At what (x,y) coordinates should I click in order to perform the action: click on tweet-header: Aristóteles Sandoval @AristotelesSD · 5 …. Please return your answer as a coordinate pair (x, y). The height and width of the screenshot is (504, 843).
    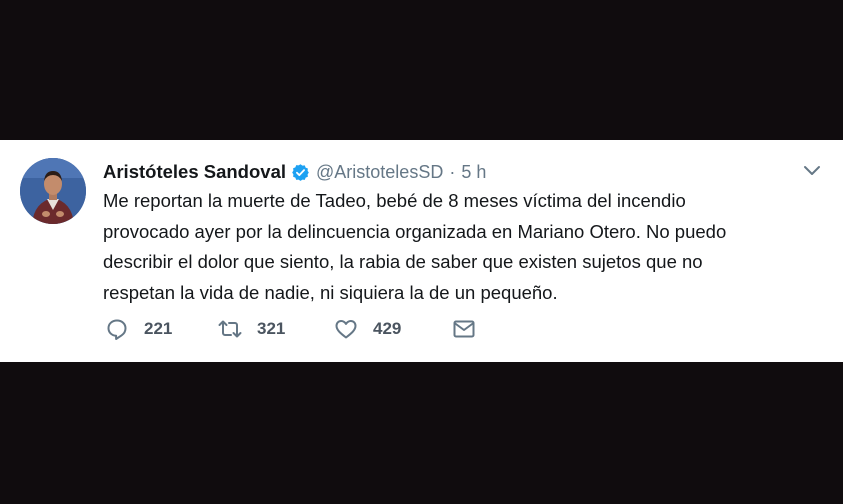
    Looking at the image, I should click on (294, 172).